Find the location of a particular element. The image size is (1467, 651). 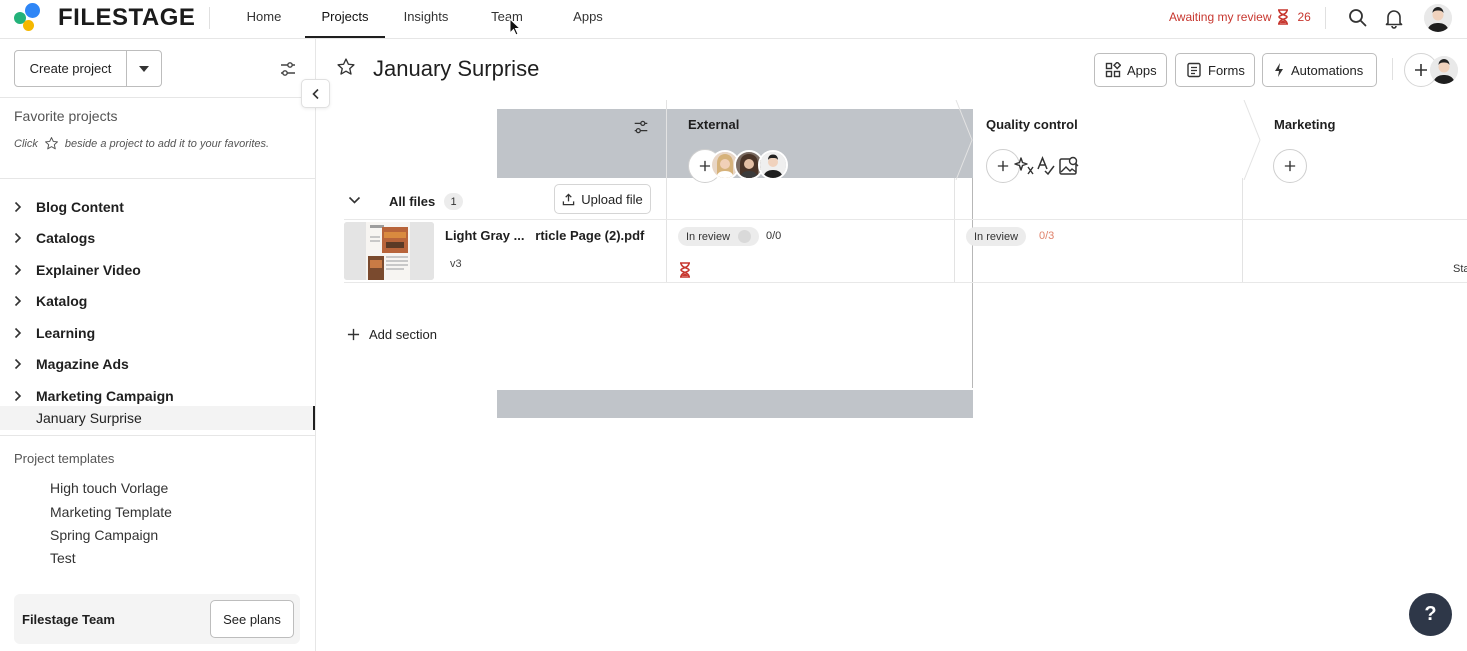

search-icon is located at coordinates (1358, 18).